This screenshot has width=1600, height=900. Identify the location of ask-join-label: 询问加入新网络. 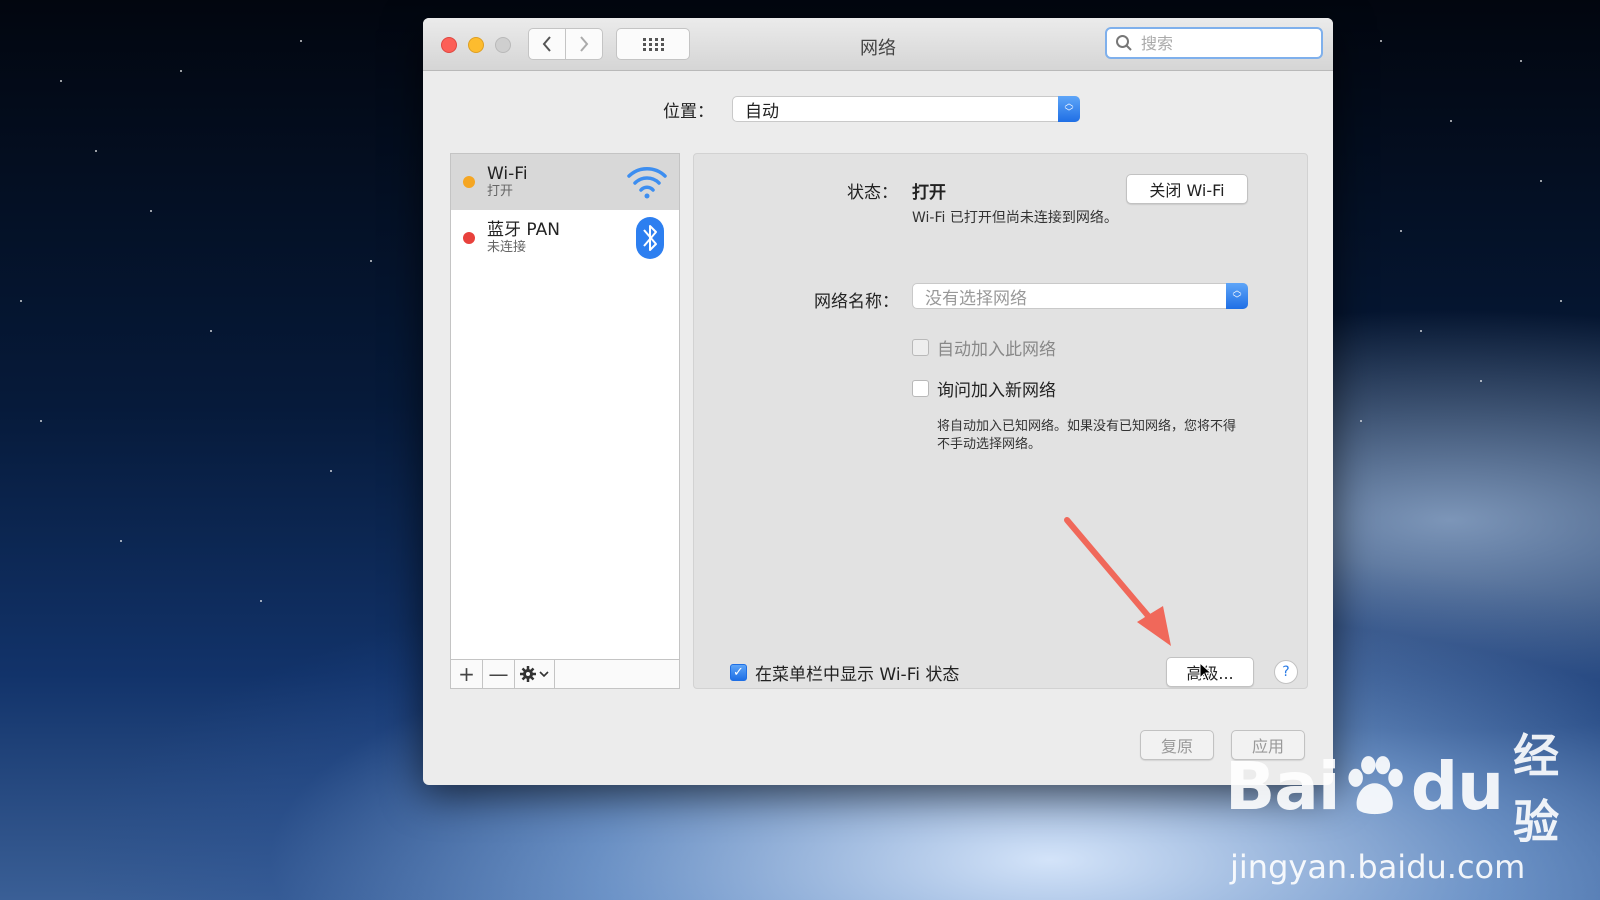
(996, 388).